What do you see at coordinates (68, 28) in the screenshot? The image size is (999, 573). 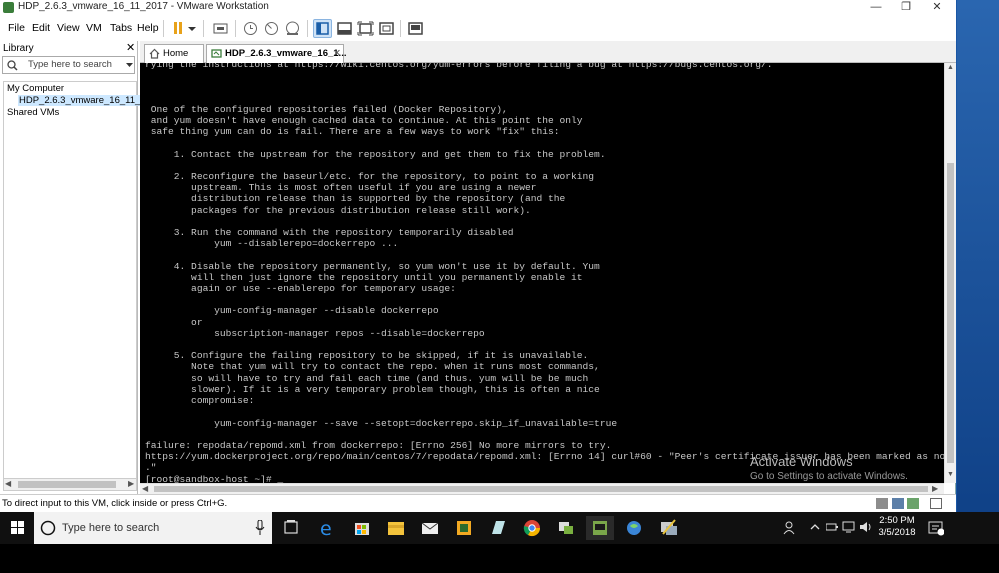 I see `menu-view: View` at bounding box center [68, 28].